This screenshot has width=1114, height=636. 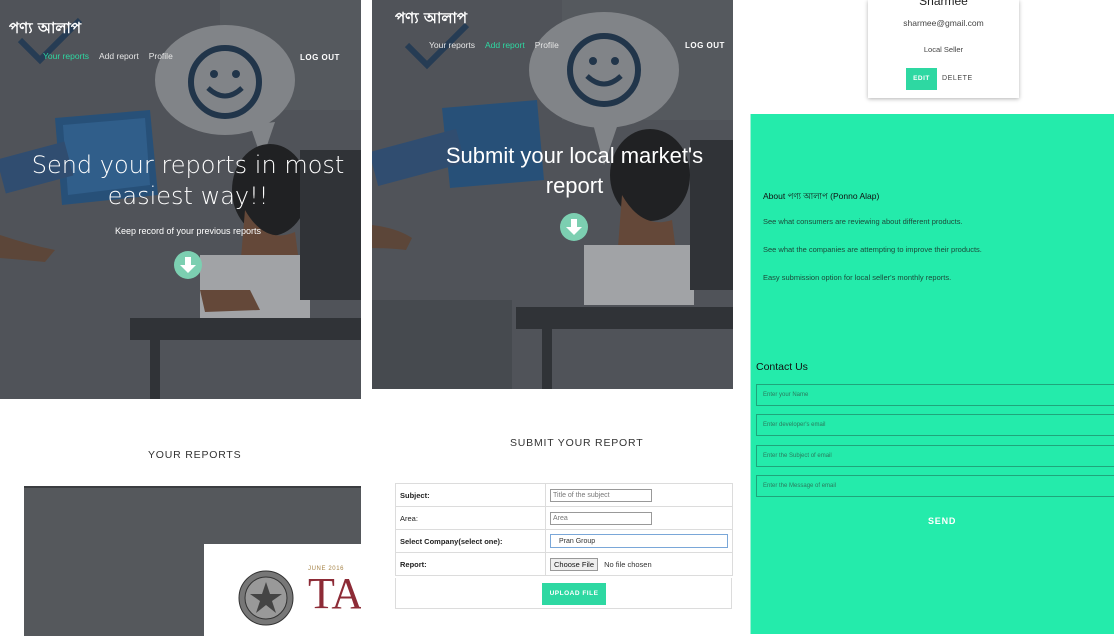 What do you see at coordinates (921, 79) in the screenshot?
I see `edit-button: EDIT` at bounding box center [921, 79].